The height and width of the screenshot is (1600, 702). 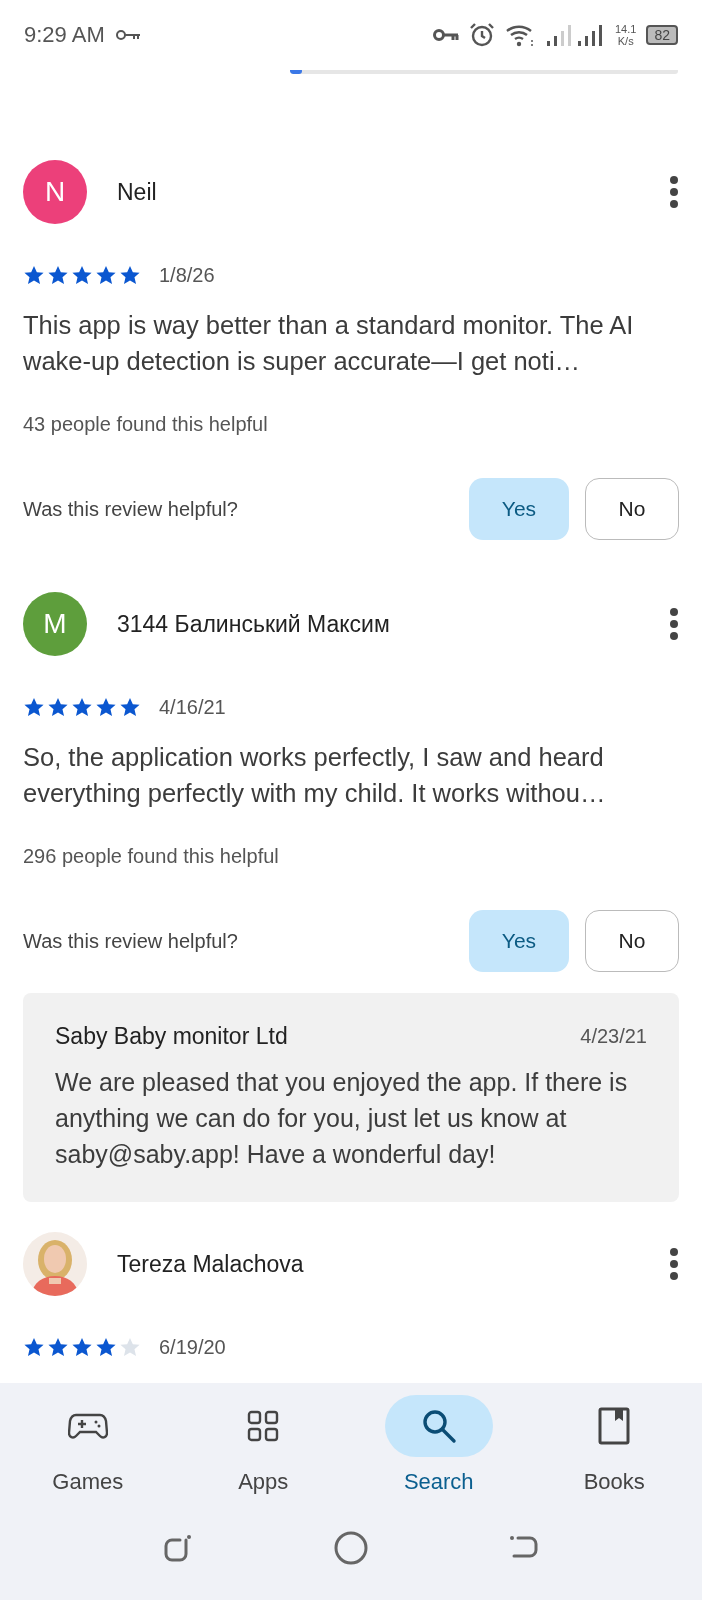 What do you see at coordinates (482, 35) in the screenshot?
I see `alarm-icon` at bounding box center [482, 35].